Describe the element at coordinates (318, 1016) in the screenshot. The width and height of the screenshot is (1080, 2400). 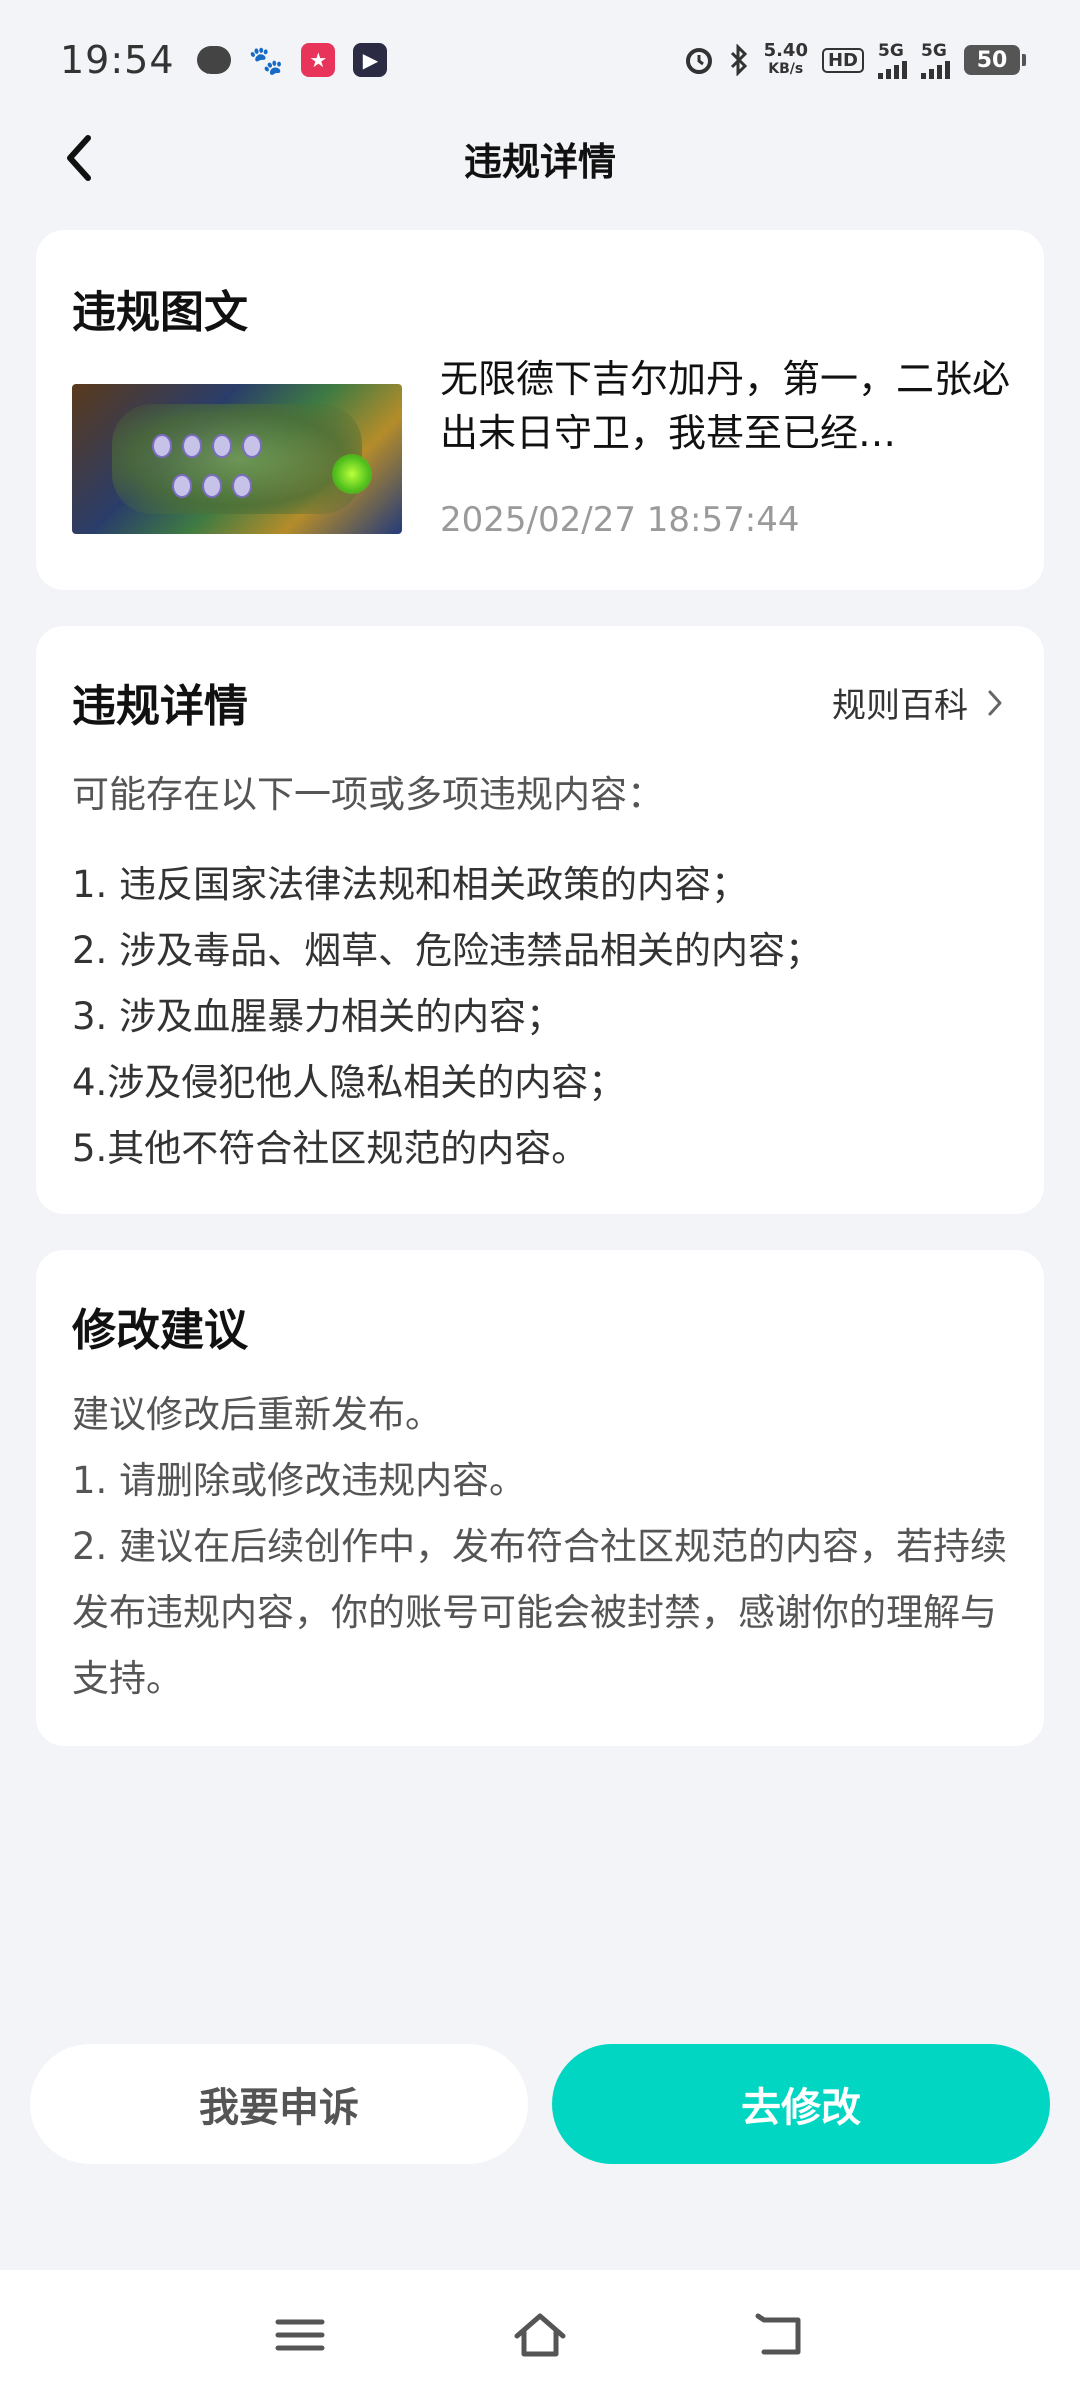
I see `list-item: 3. 涉及血腥暴力相关的内容；` at that location.